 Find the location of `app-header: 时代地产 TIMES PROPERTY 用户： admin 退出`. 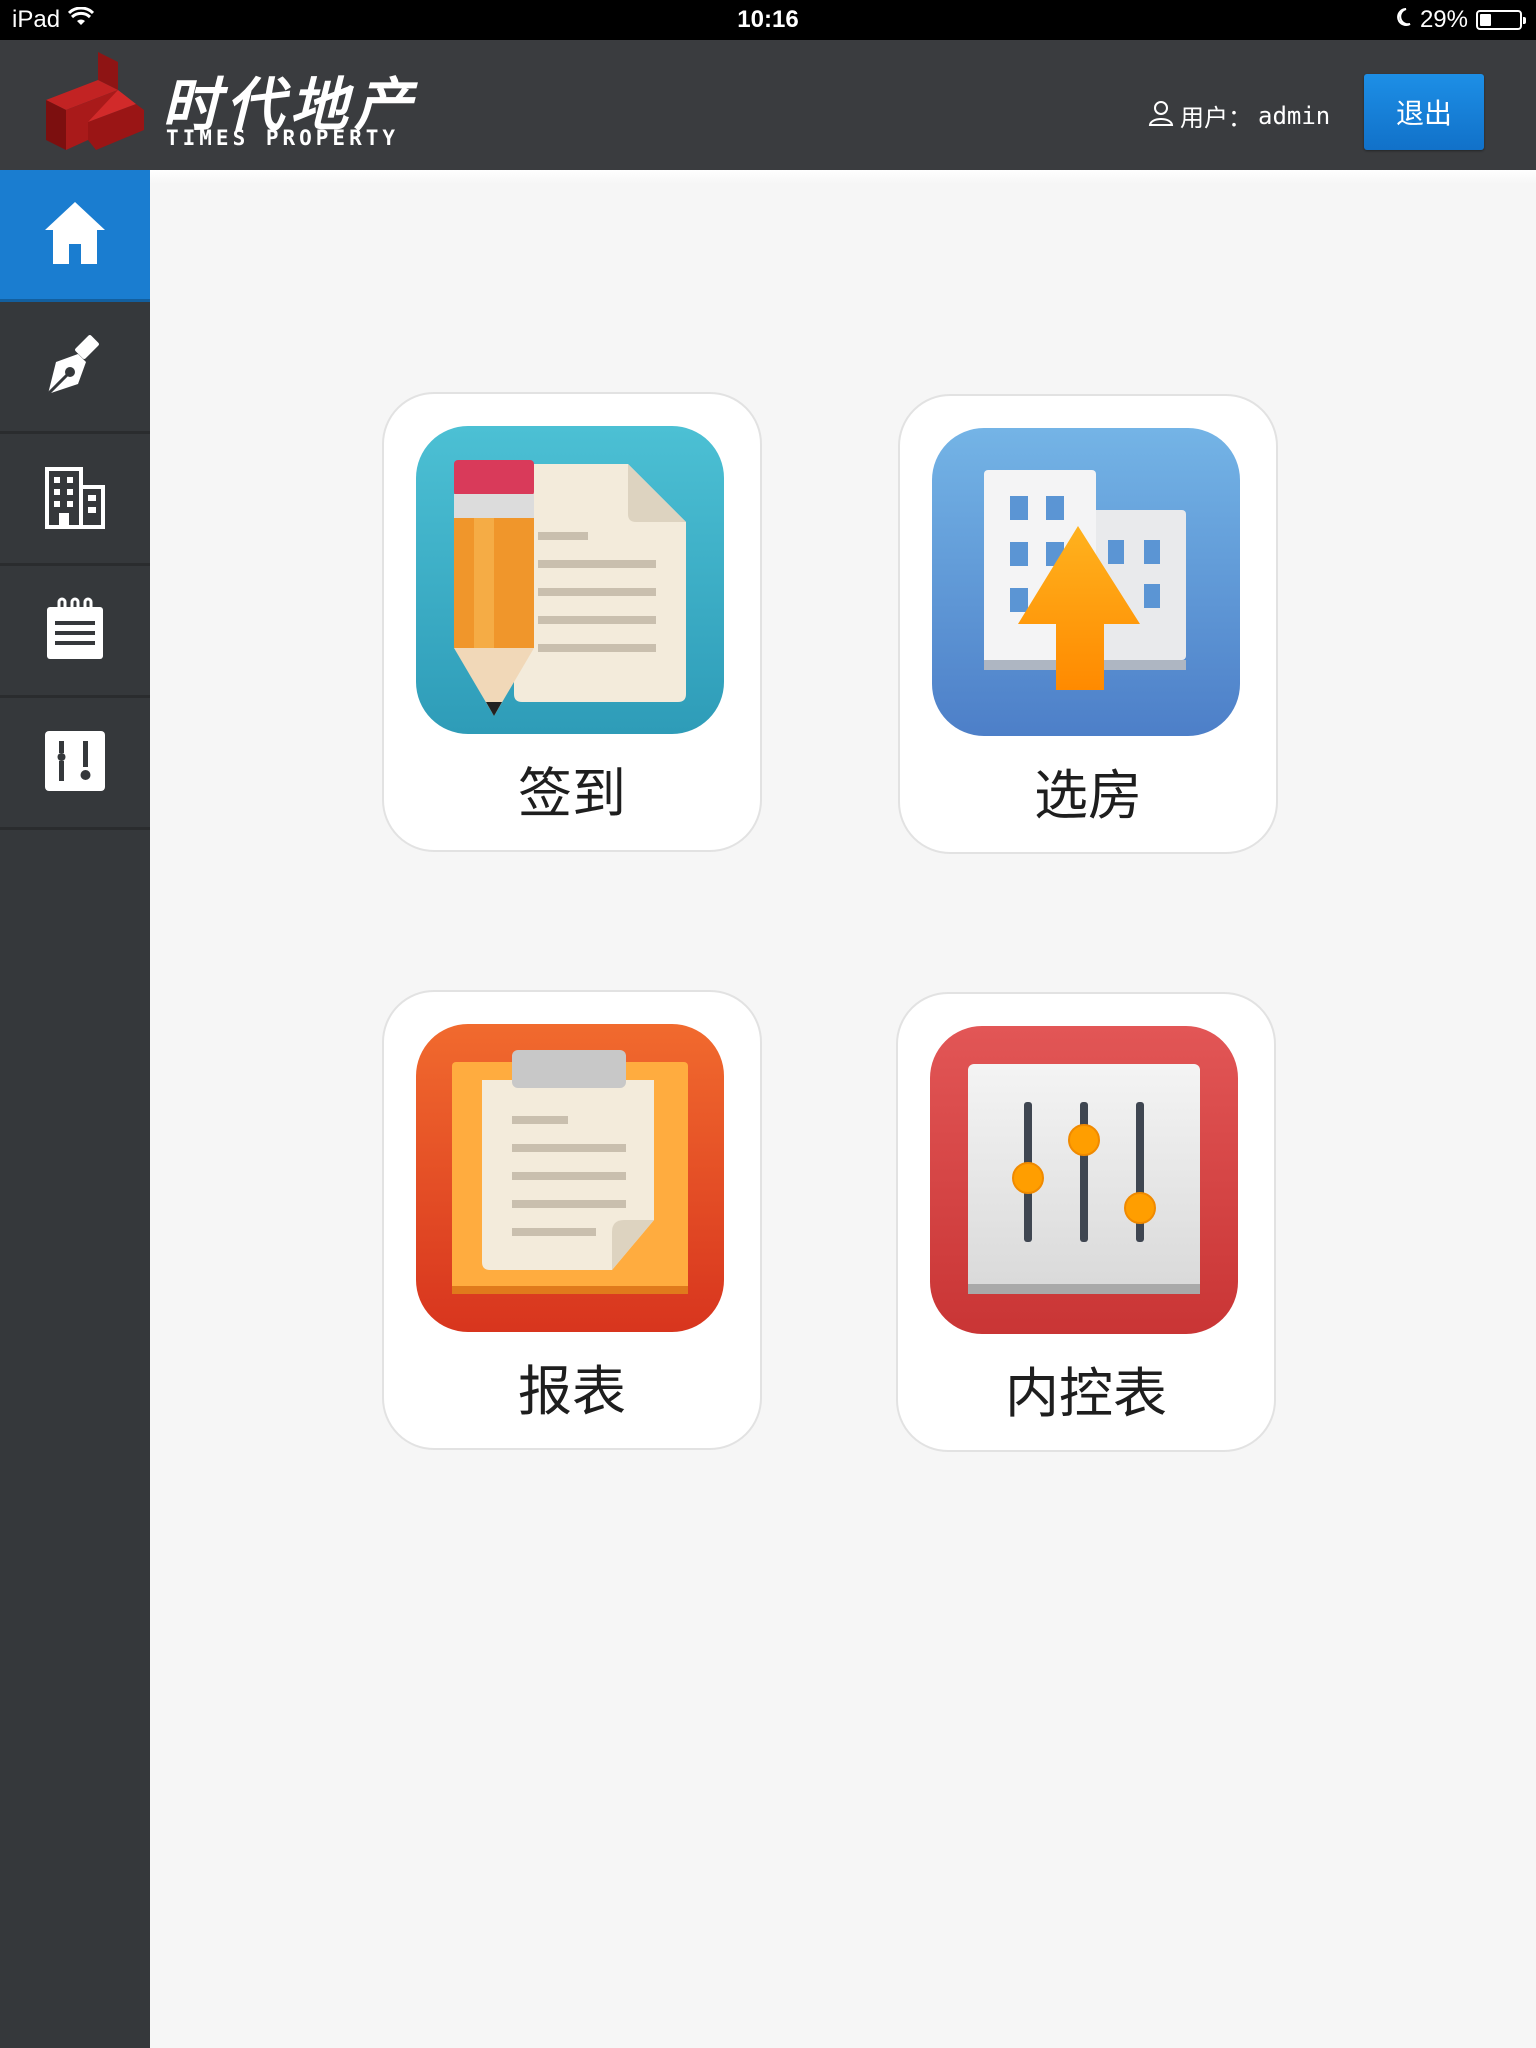

app-header: 时代地产 TIMES PROPERTY 用户： admin 退出 is located at coordinates (768, 105).